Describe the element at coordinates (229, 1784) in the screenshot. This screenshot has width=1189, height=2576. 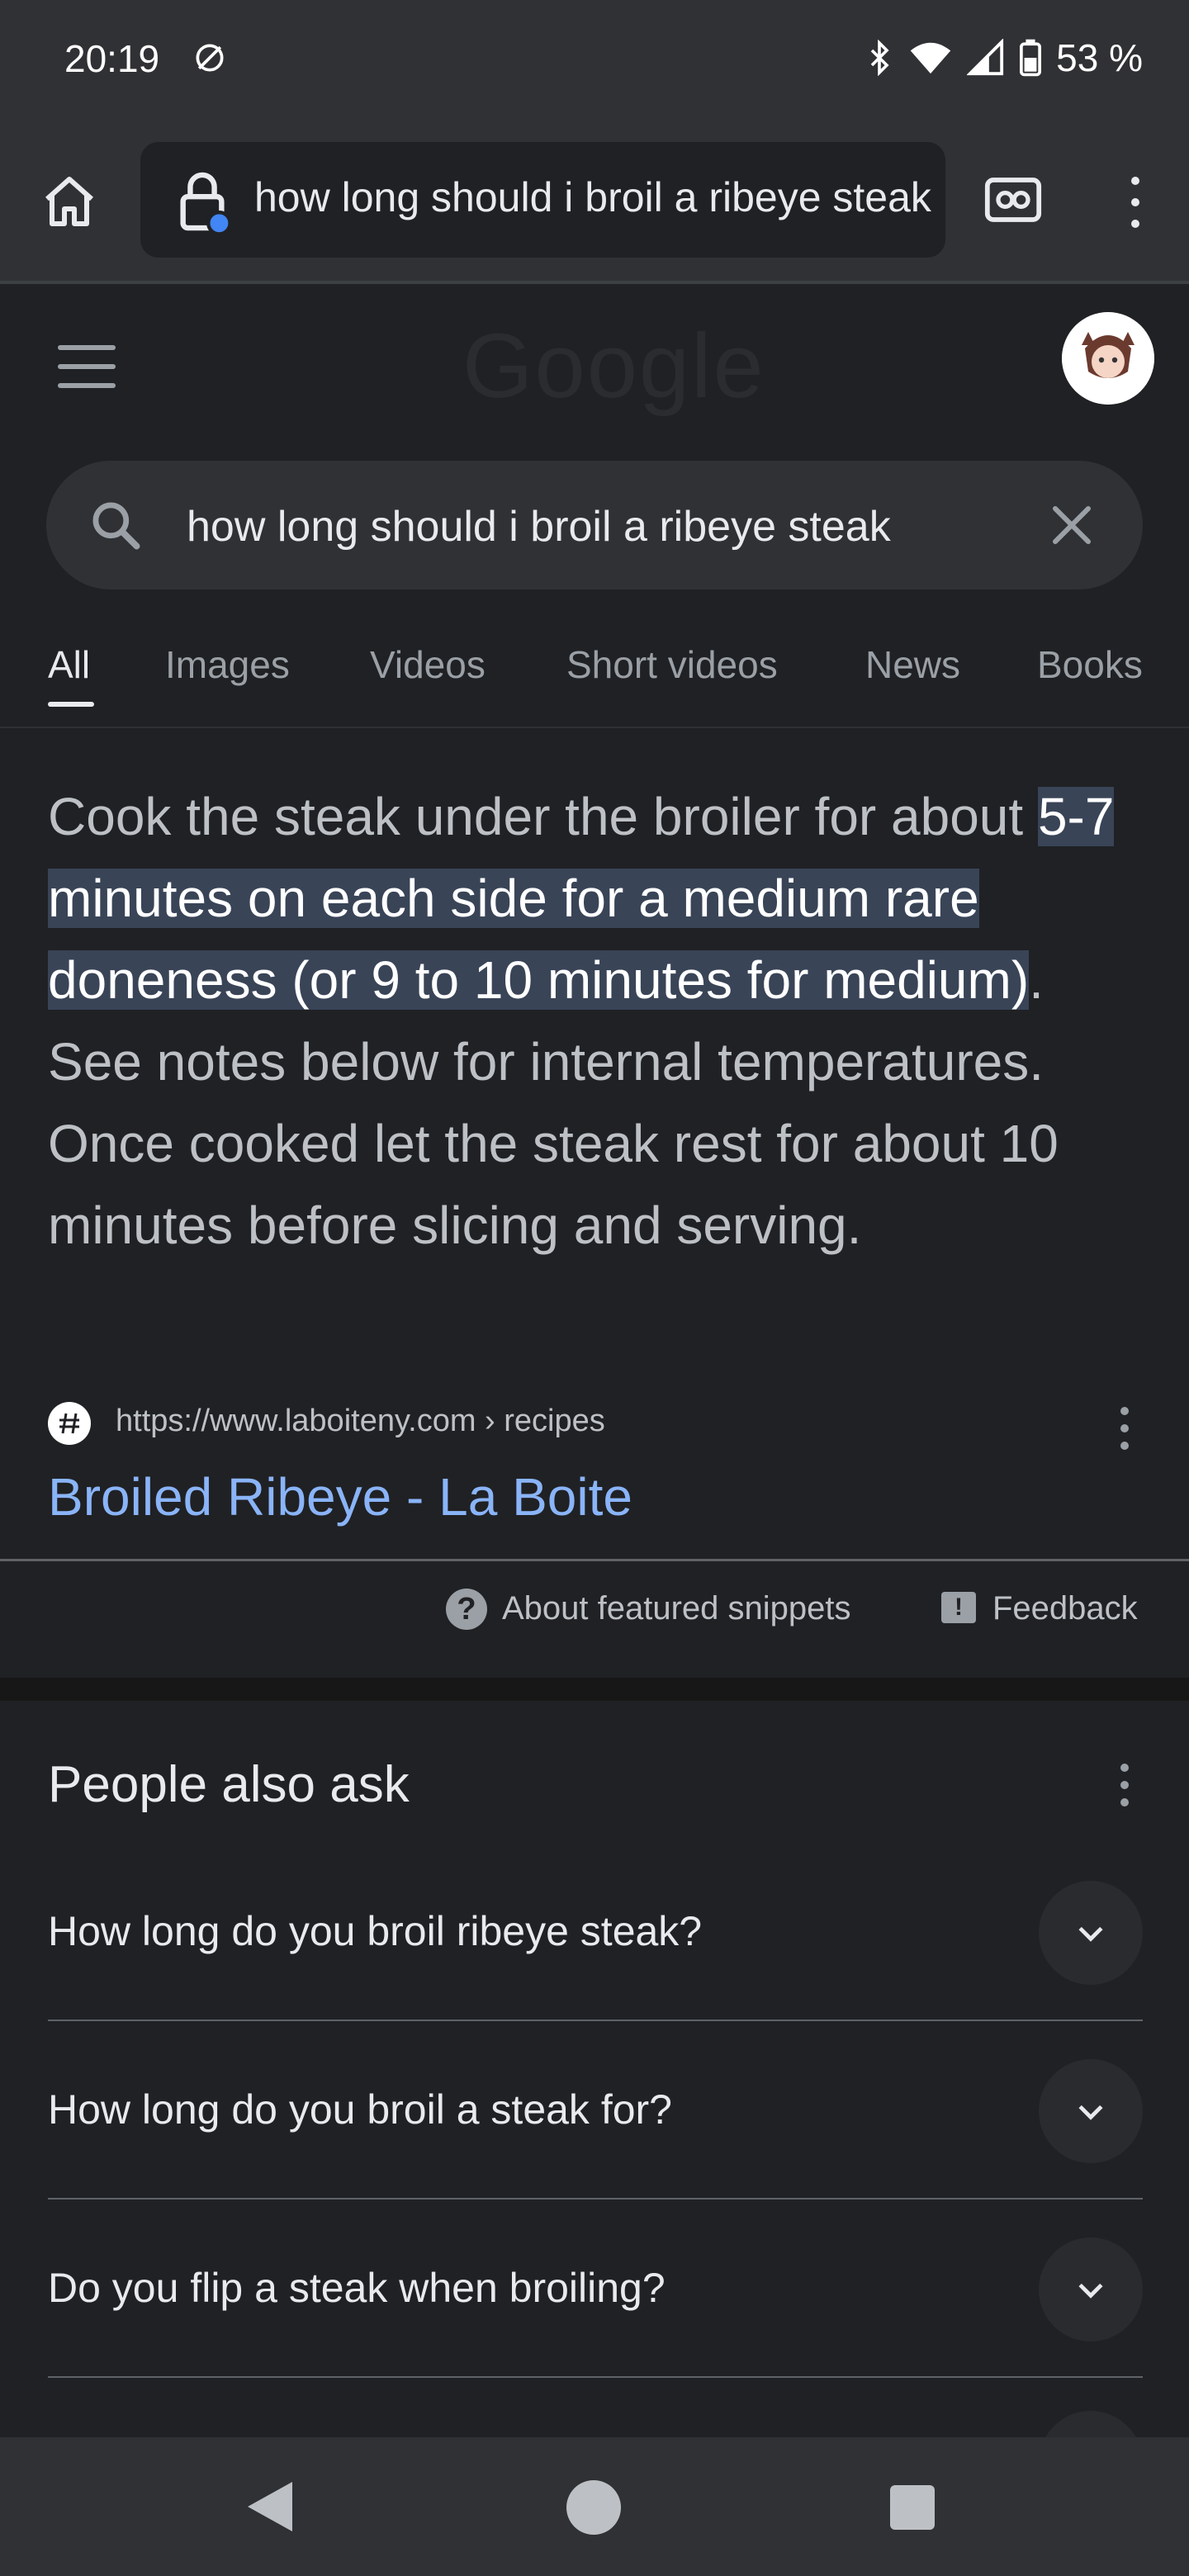
I see `people-also-ask-title: People also ask` at that location.